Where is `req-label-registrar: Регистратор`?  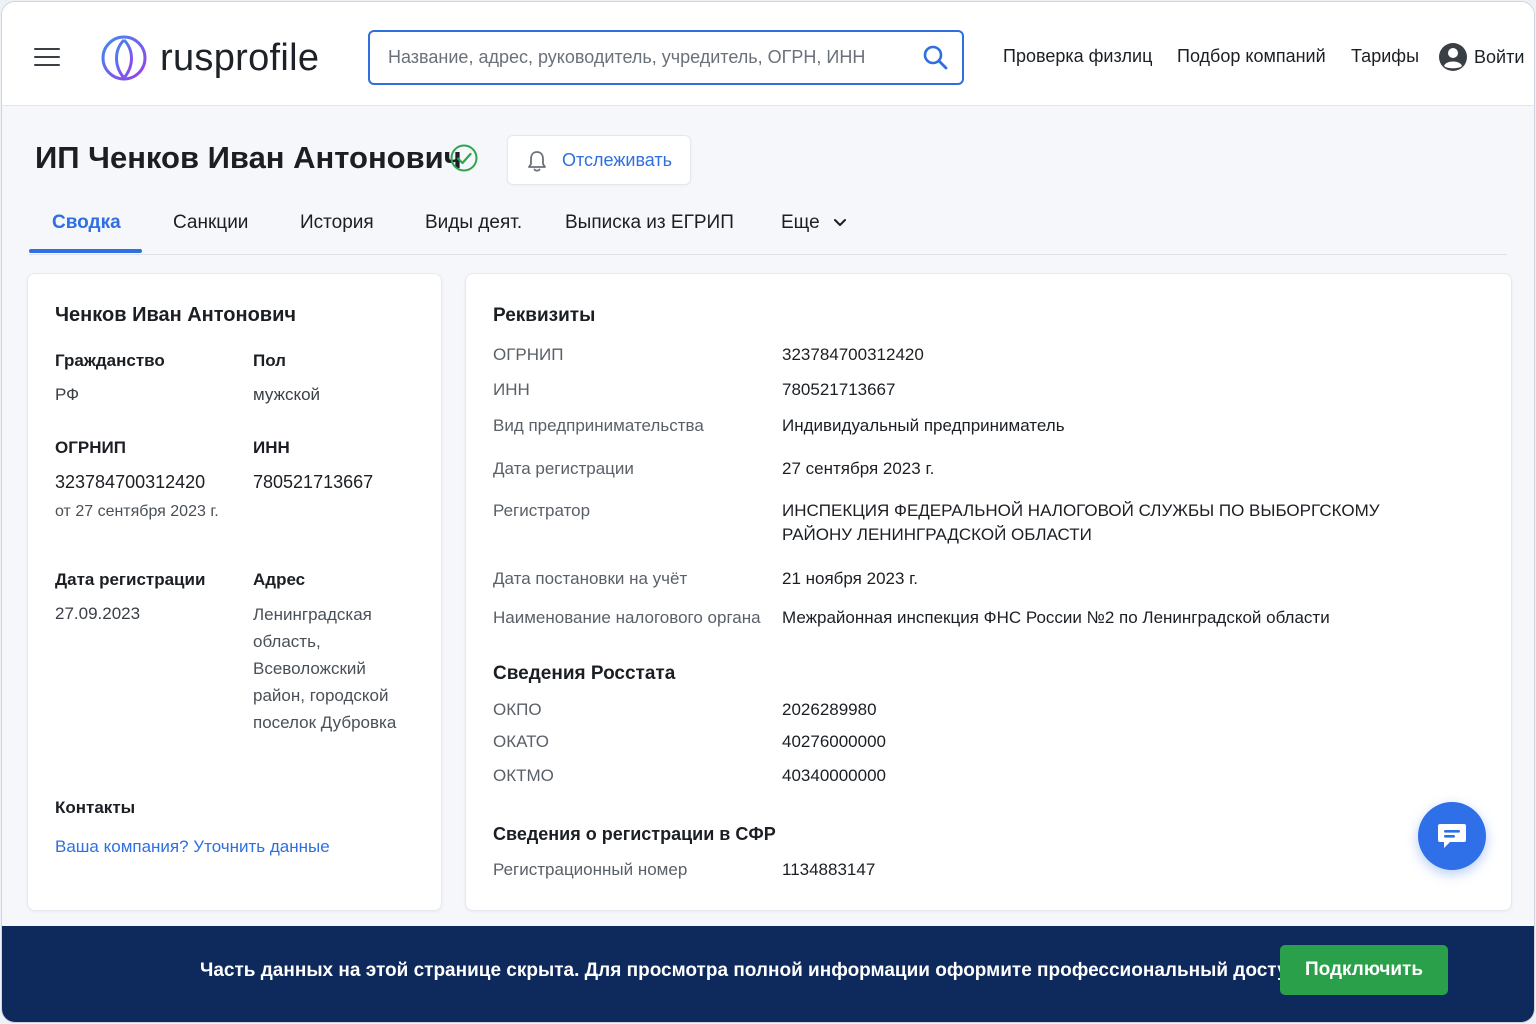 req-label-registrar: Регистратор is located at coordinates (542, 510).